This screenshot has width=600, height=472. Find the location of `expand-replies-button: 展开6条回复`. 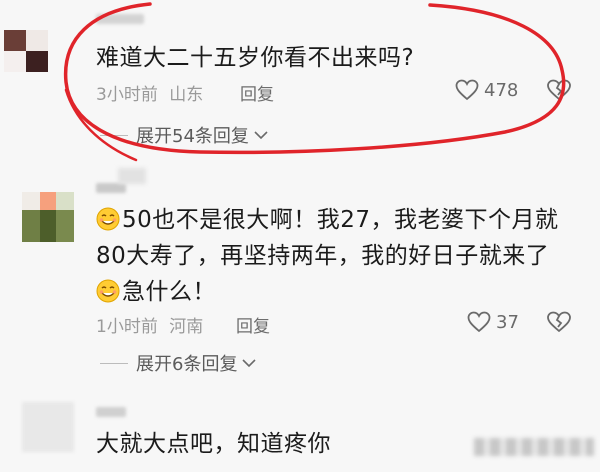

expand-replies-button: 展开6条回复 is located at coordinates (178, 363).